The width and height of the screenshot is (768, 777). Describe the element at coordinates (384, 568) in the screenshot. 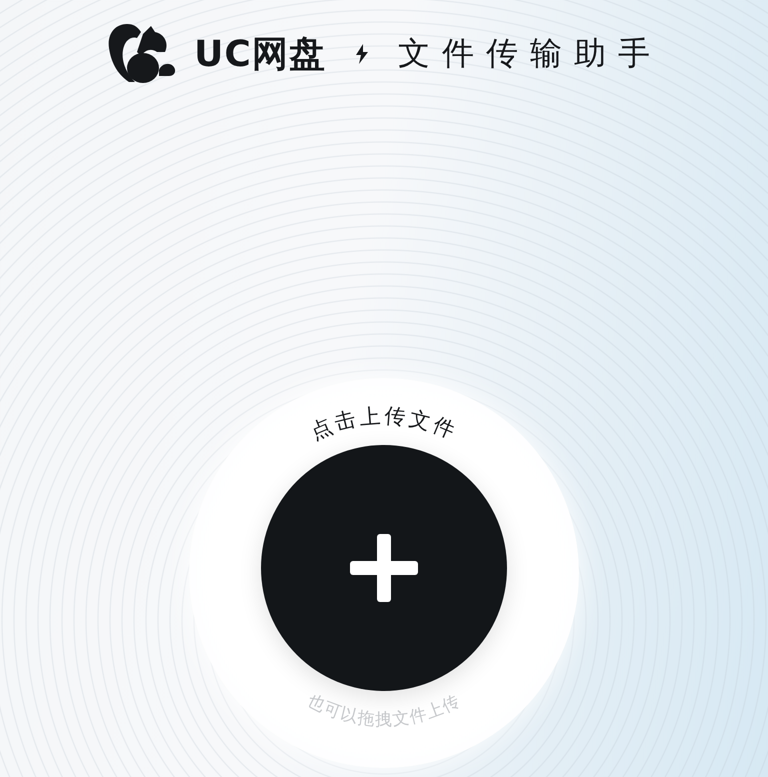

I see `plus-icon` at that location.